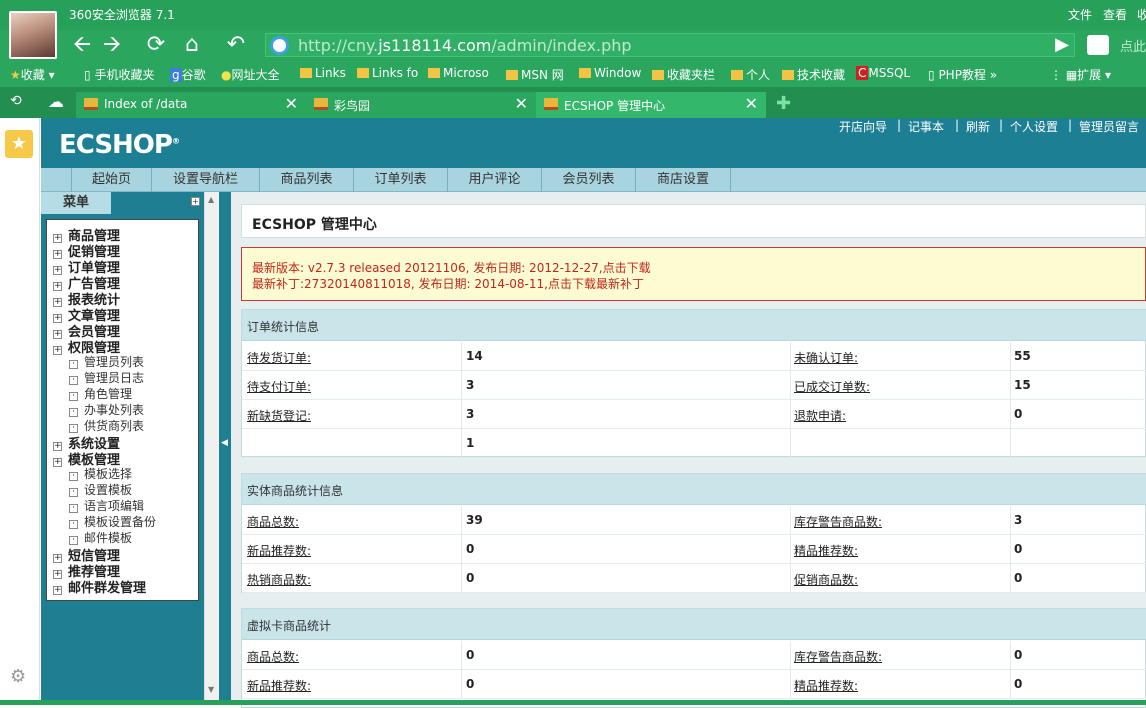 The image size is (1146, 708). I want to click on bookmark-favorites: ★收藏 ▾, so click(32, 74).